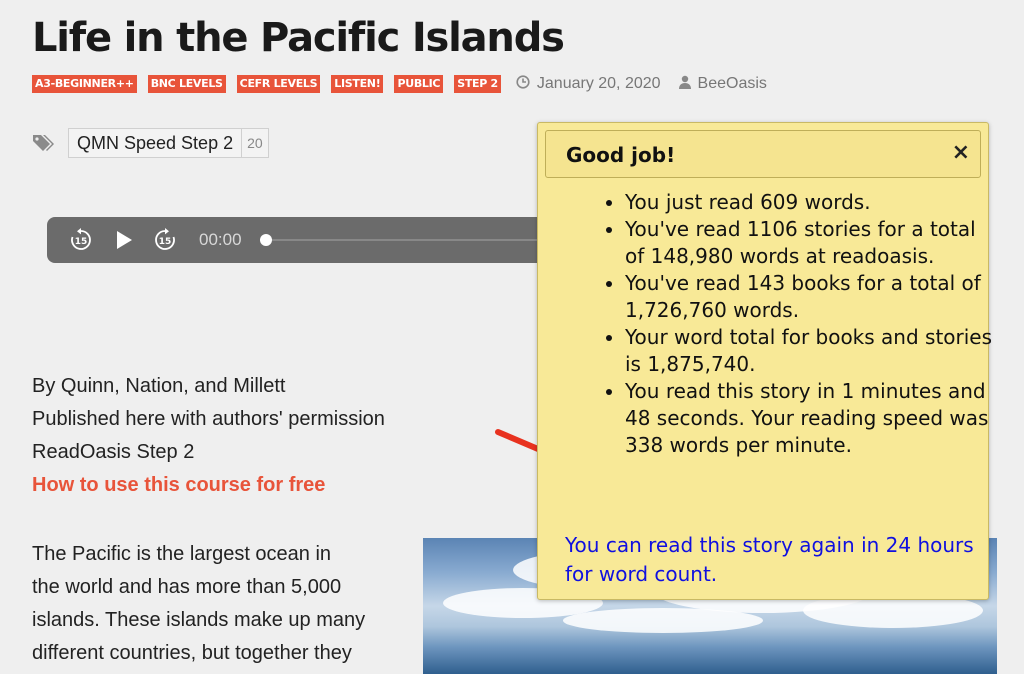  Describe the element at coordinates (159, 386) in the screenshot. I see `byline-authors: By Quinn, Nation, and Millett` at that location.